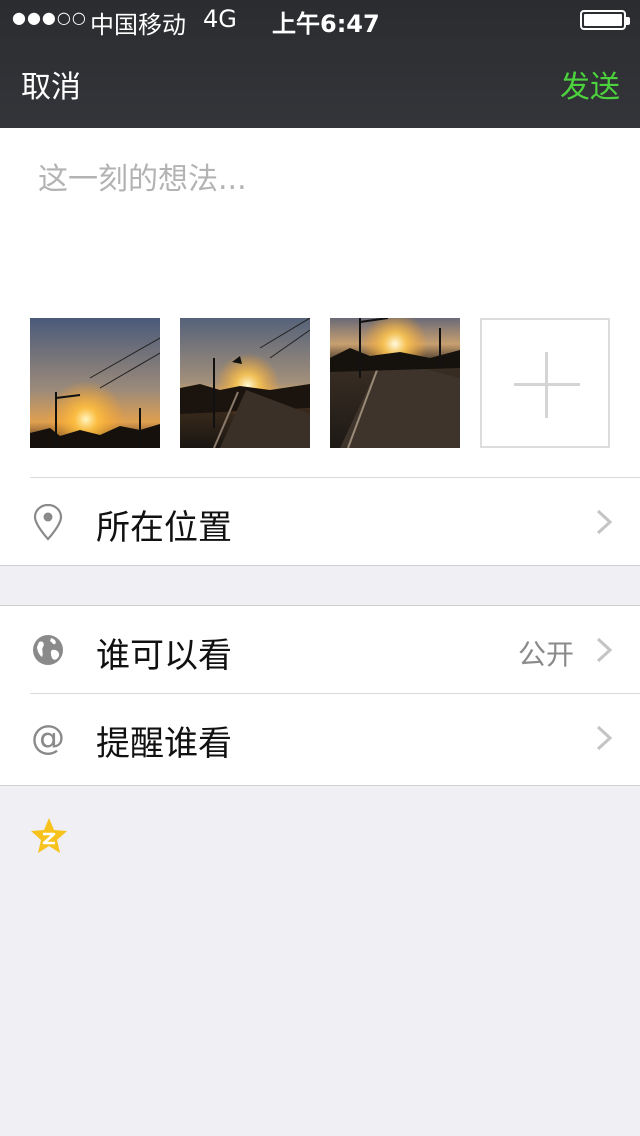 The image size is (640, 1136). What do you see at coordinates (164, 528) in the screenshot?
I see `location-label: 所在位置` at bounding box center [164, 528].